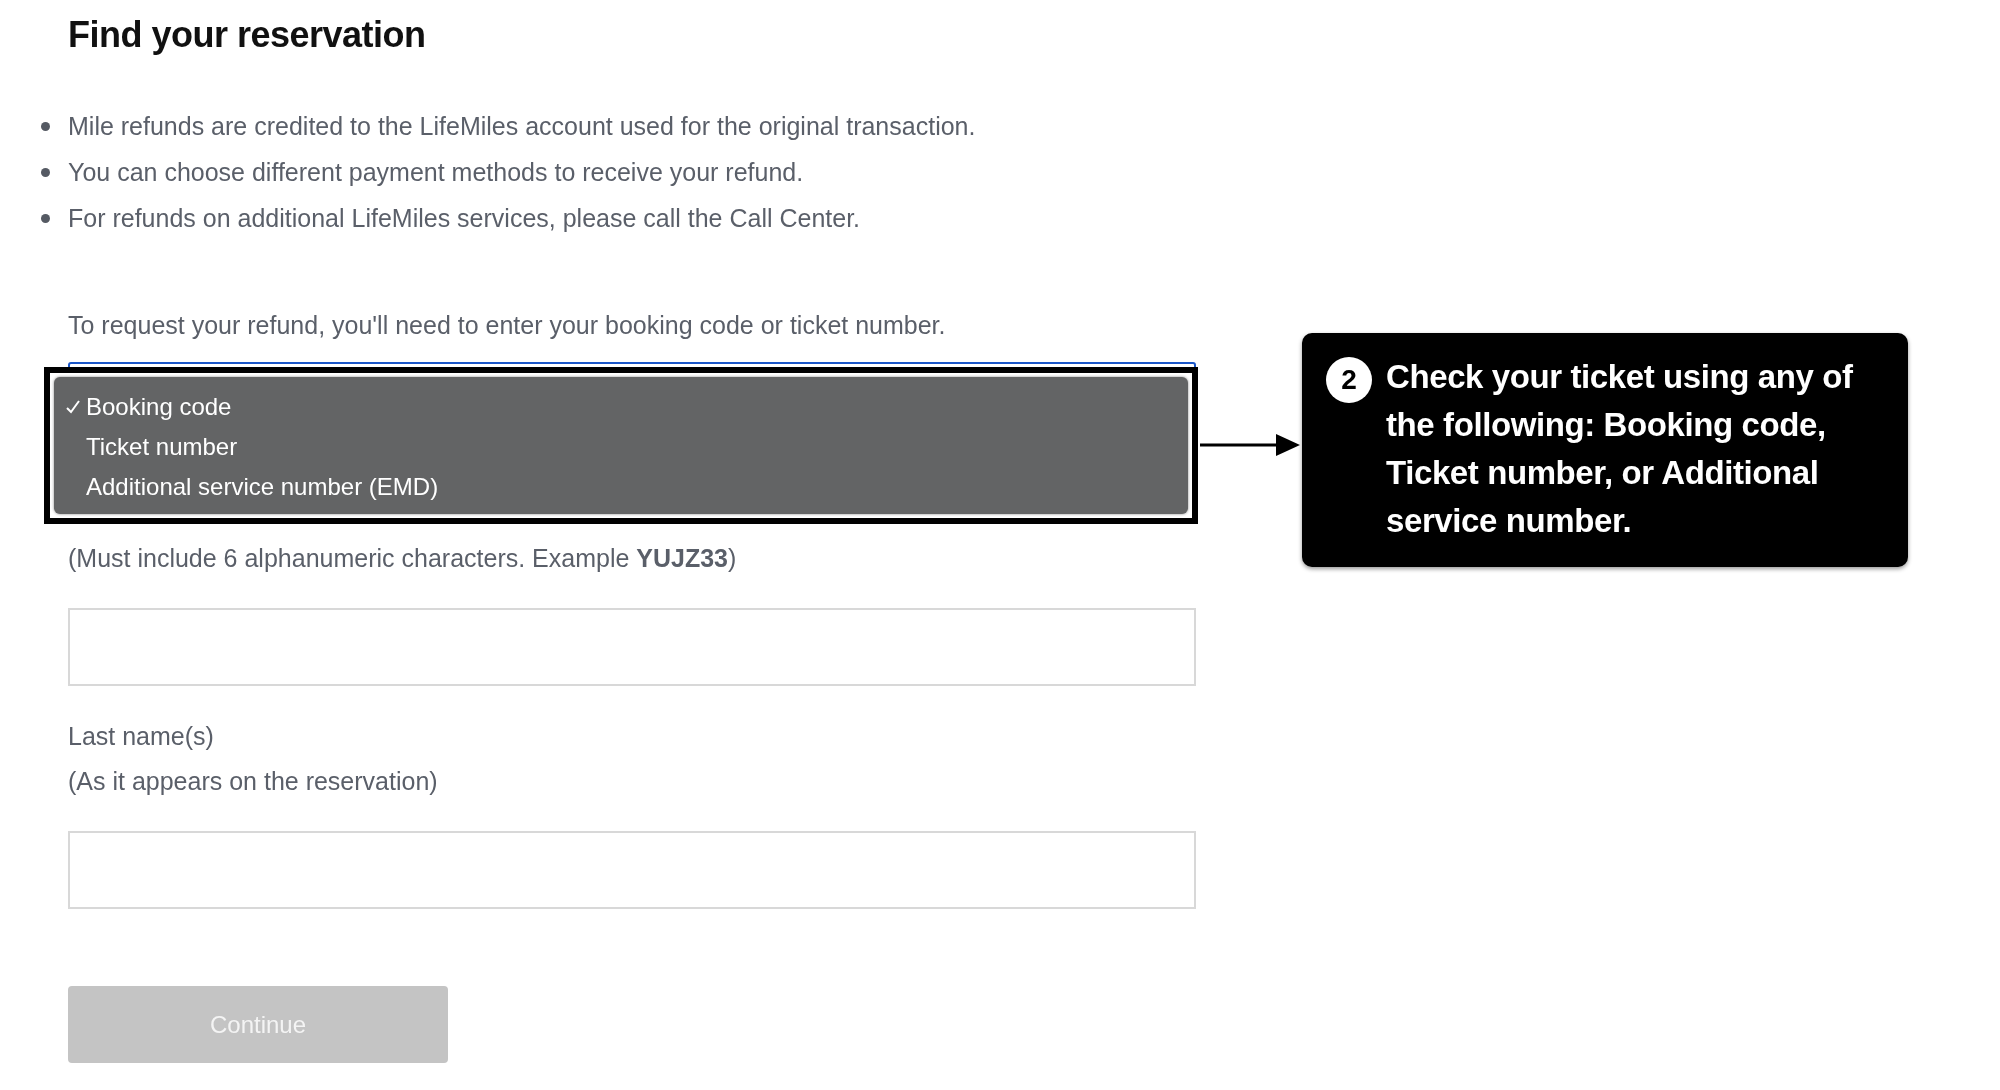 This screenshot has height=1090, width=2000. I want to click on bullet-text: Mile refunds are credited to the LifeMiles account used for the original transaction., so click(522, 126).